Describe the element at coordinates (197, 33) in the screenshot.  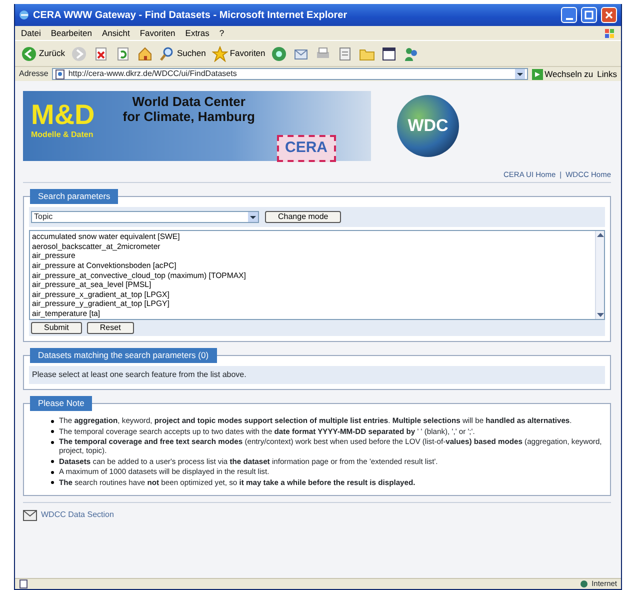
I see `menu-item: Extras` at that location.